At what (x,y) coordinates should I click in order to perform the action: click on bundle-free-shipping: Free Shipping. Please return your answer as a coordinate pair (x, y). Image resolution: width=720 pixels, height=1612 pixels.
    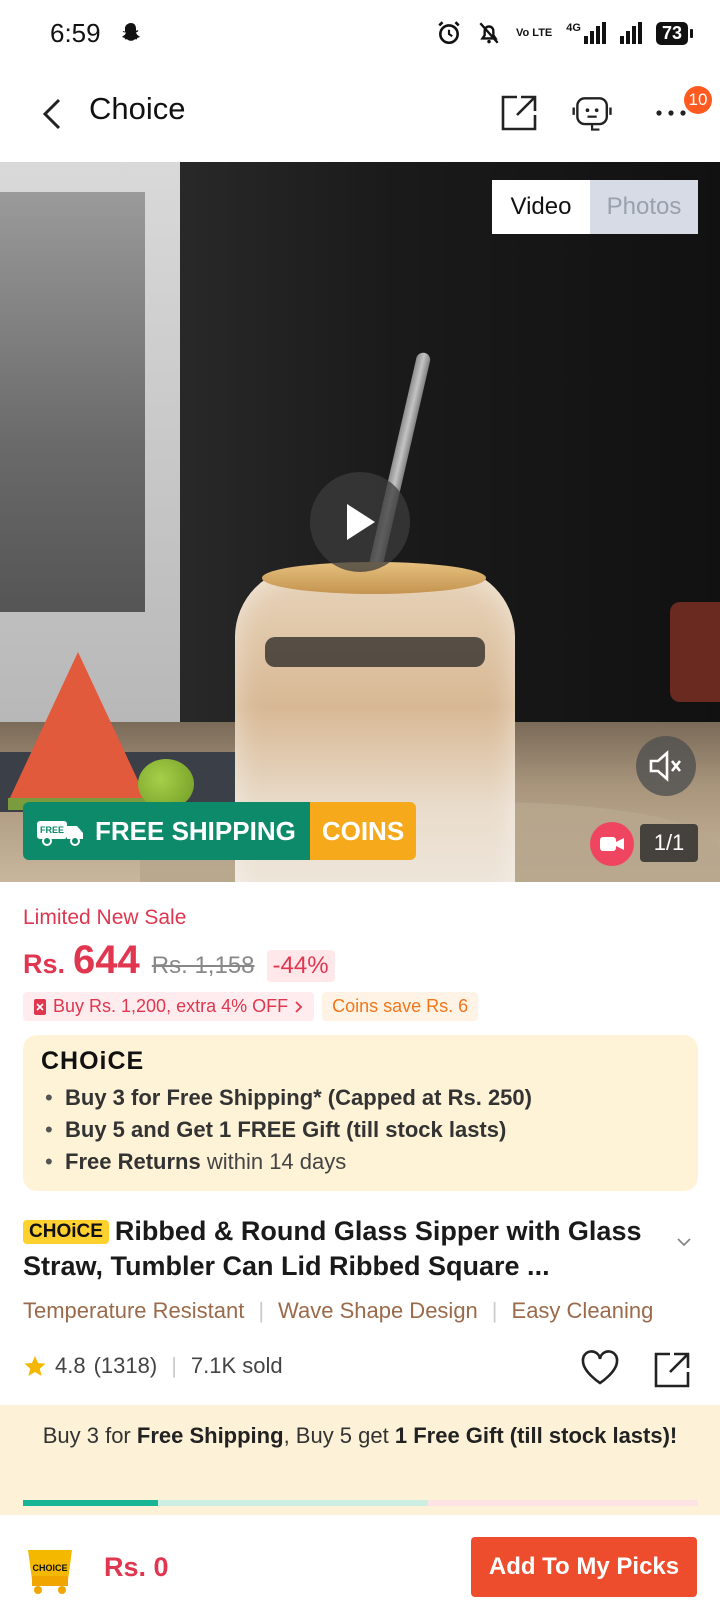
    Looking at the image, I should click on (210, 1435).